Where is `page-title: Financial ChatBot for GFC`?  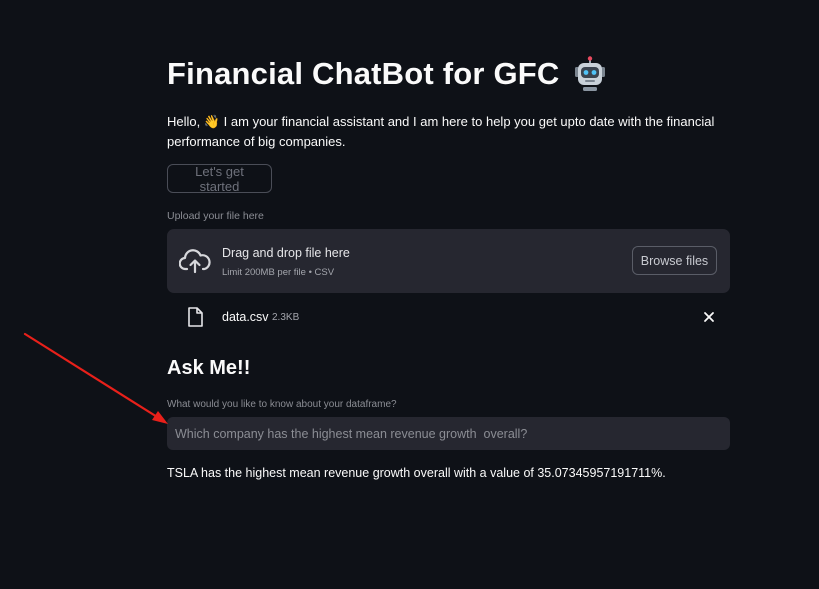 page-title: Financial ChatBot for GFC is located at coordinates (387, 74).